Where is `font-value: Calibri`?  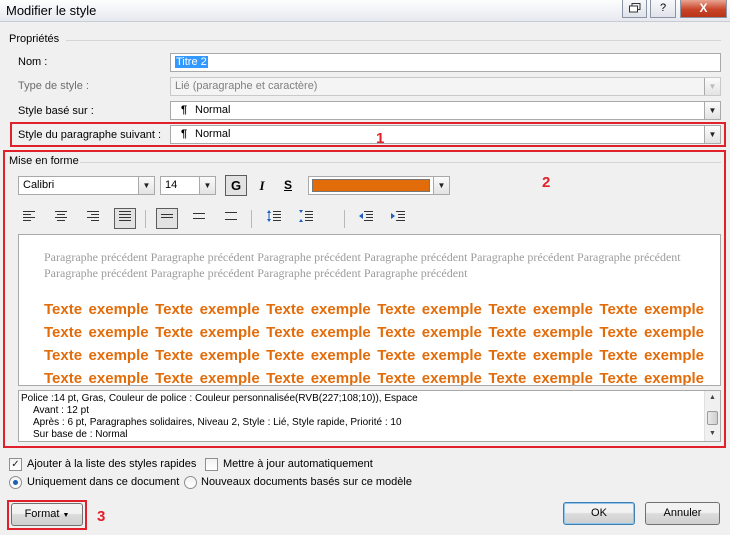
font-value: Calibri is located at coordinates (39, 185).